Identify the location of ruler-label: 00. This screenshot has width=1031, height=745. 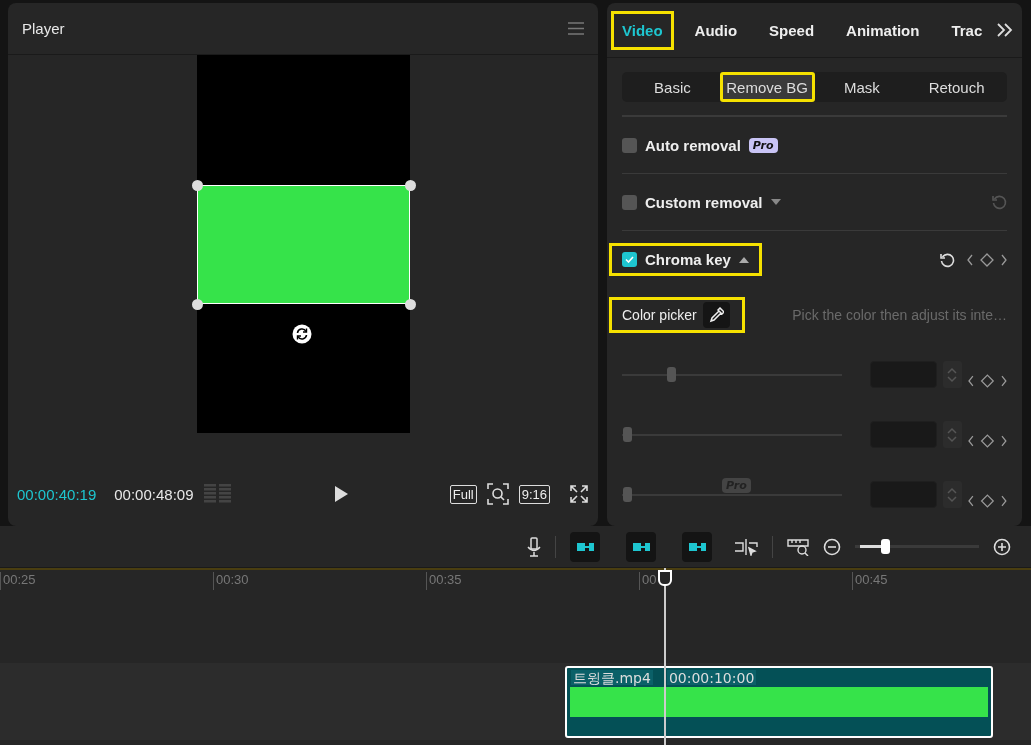
(649, 579).